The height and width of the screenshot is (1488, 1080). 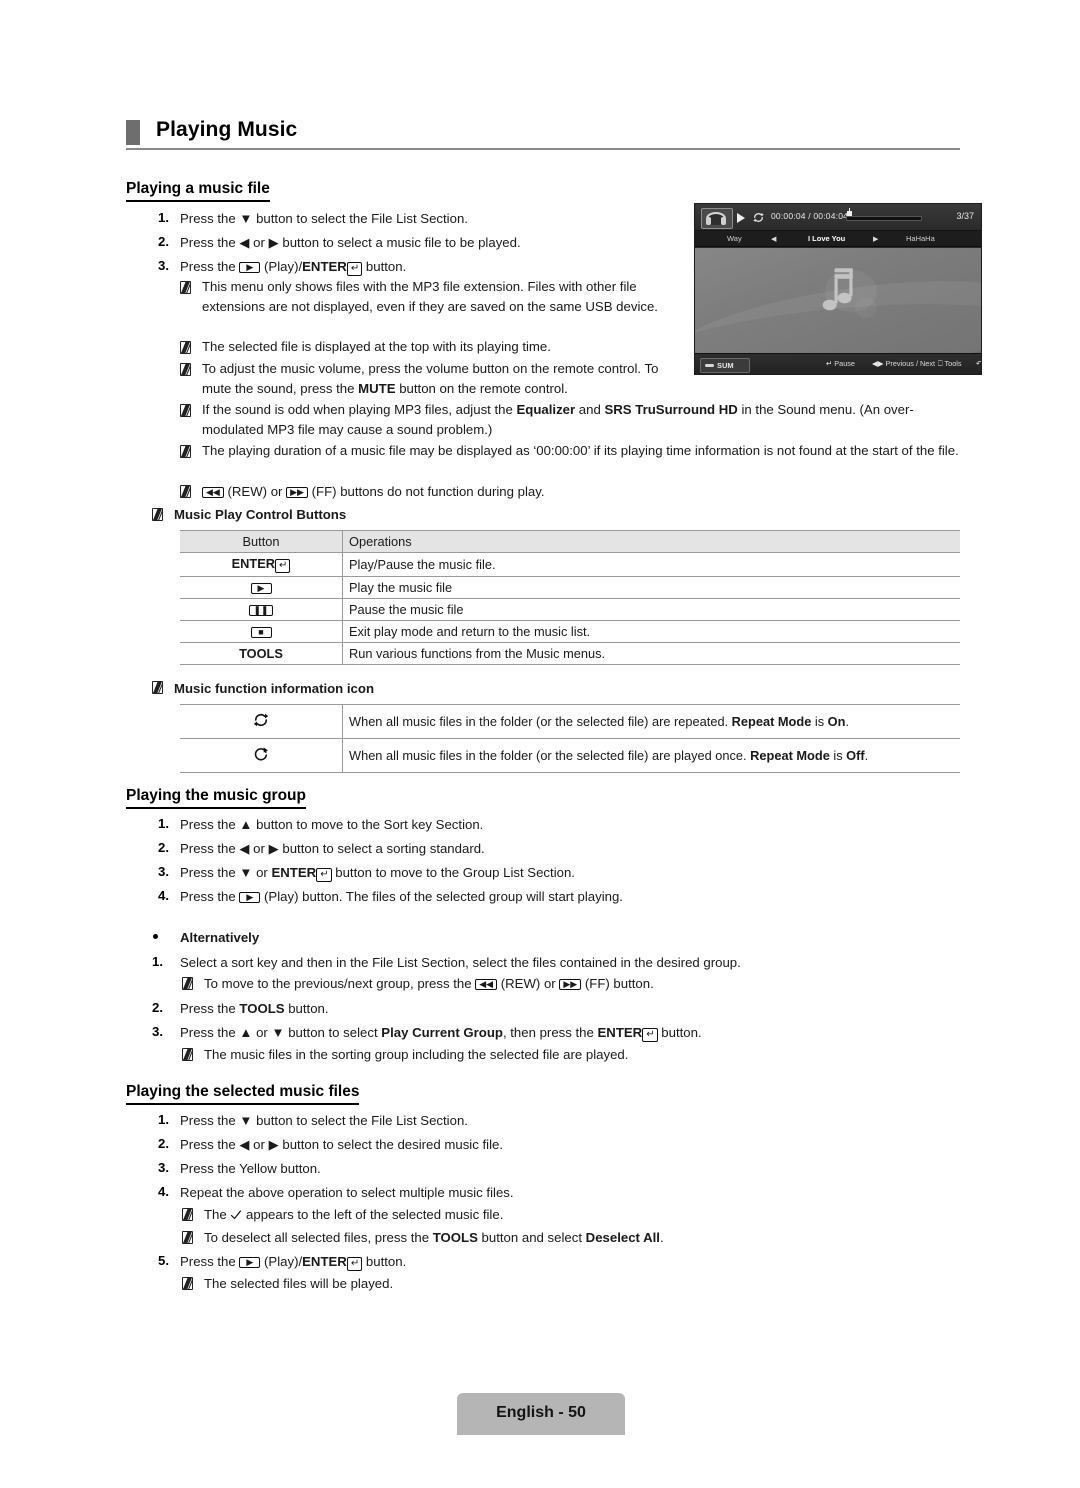 I want to click on note-text: The selected files will be played., so click(x=299, y=1283).